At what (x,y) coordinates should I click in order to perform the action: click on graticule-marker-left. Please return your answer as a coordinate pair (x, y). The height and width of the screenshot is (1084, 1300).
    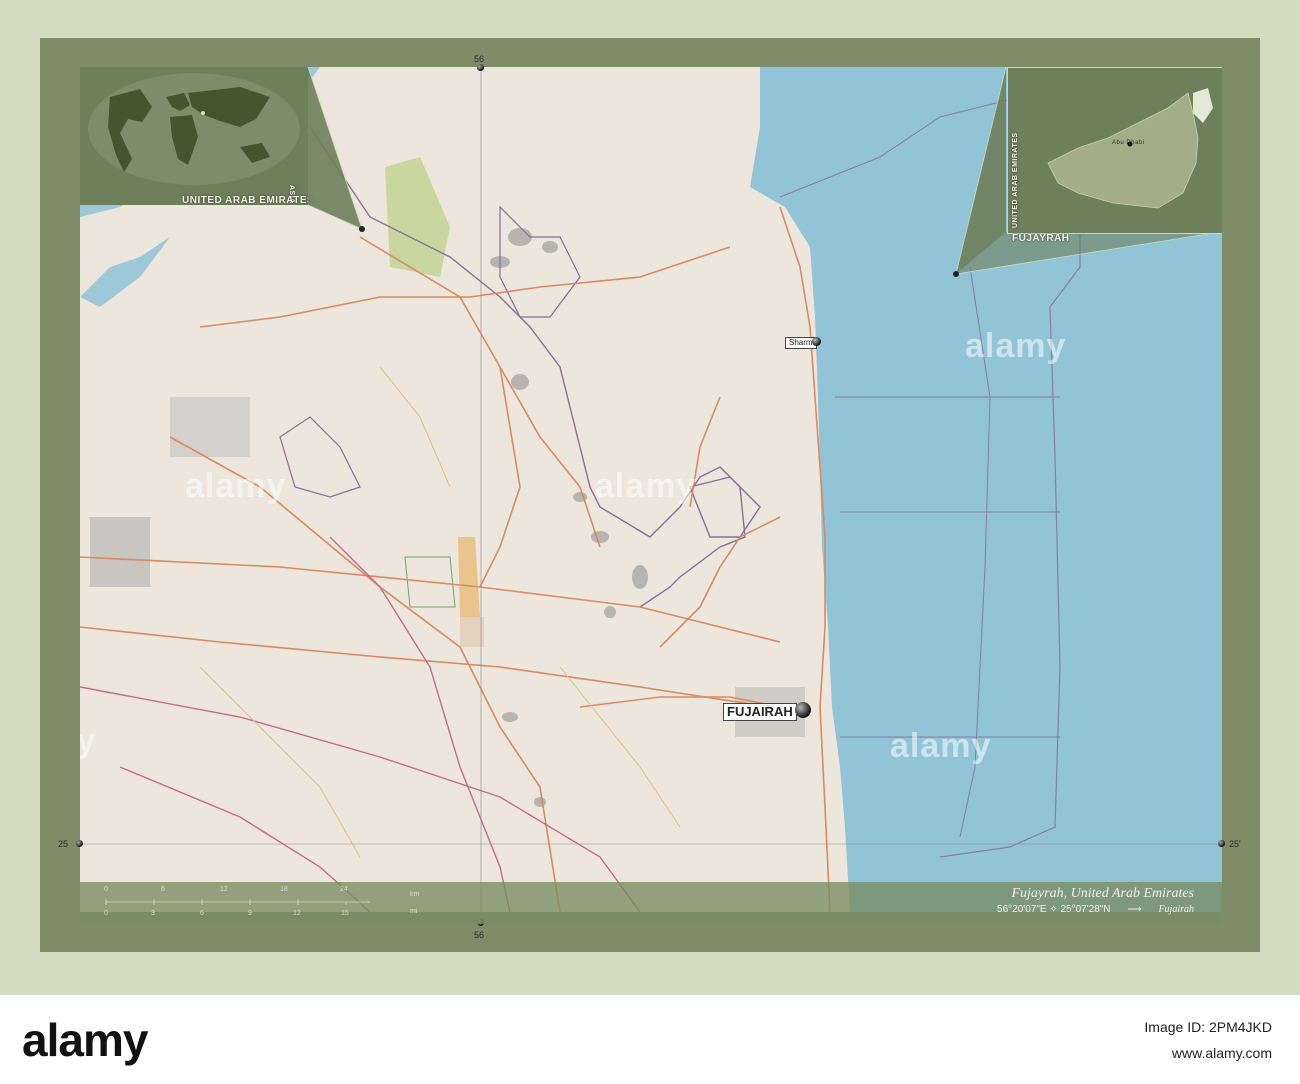
    Looking at the image, I should click on (79, 843).